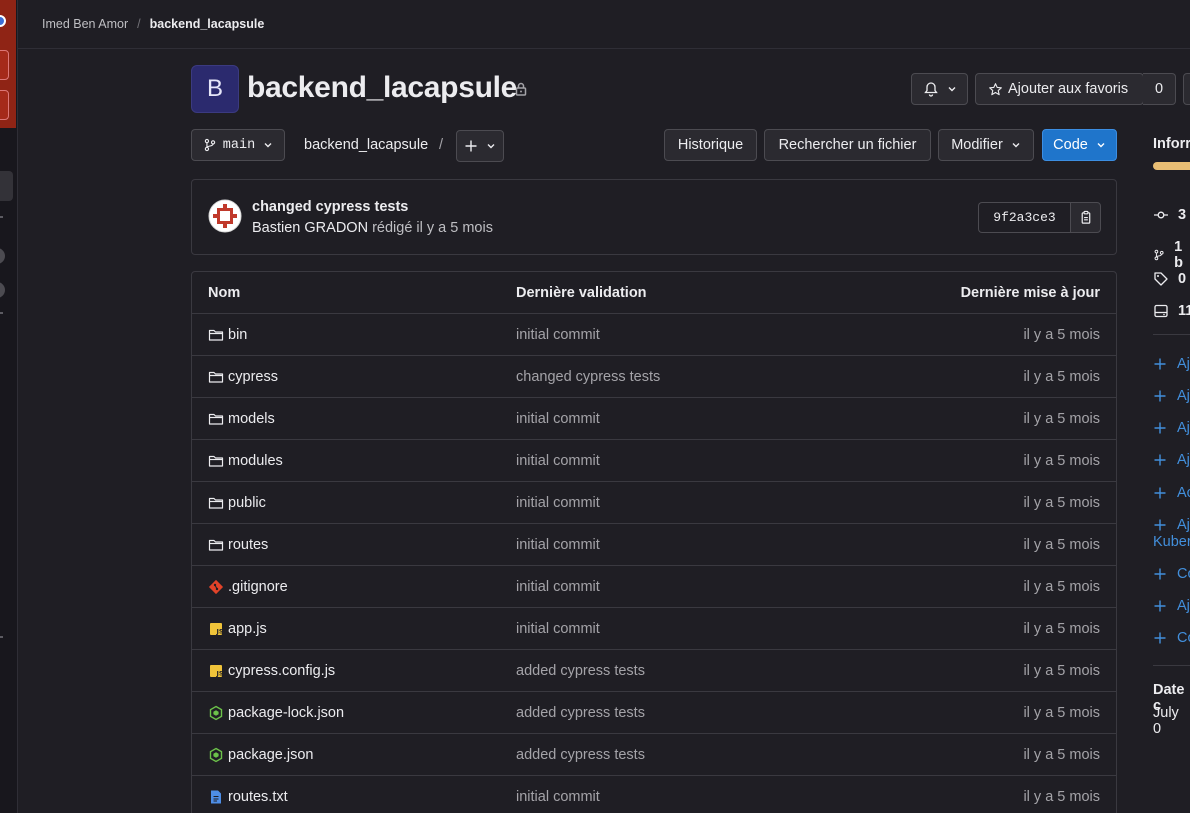 The image size is (1190, 813). What do you see at coordinates (248, 545) in the screenshot?
I see `file-name: routes` at bounding box center [248, 545].